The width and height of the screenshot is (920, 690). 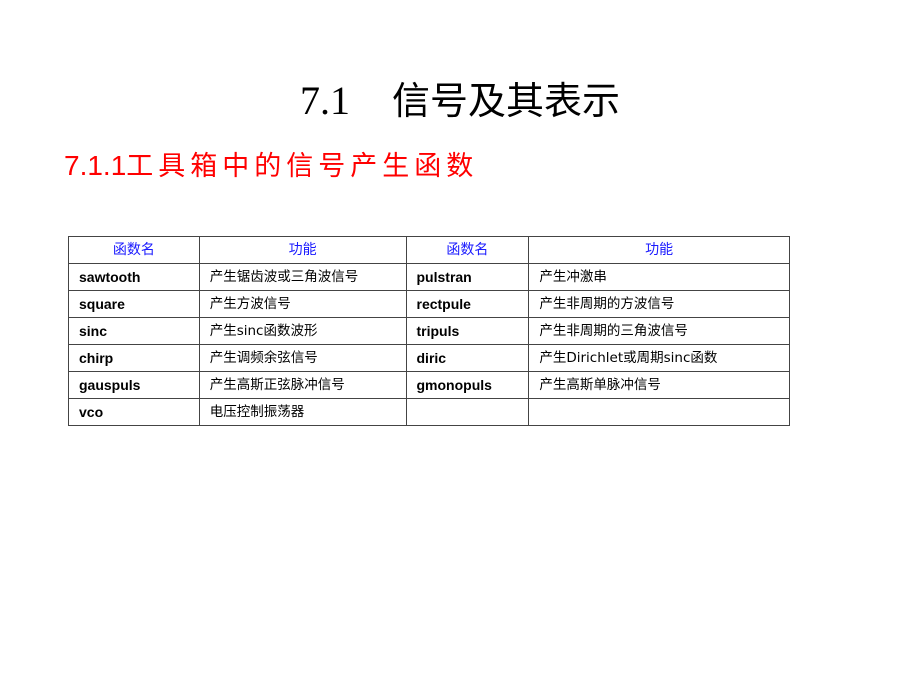 I want to click on function-name: rectpule, so click(x=467, y=304).